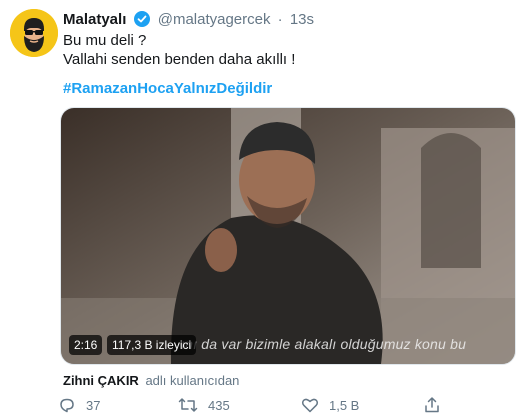 This screenshot has width=523, height=420. I want to click on view-count: 117,3 B izleyici, so click(152, 345).